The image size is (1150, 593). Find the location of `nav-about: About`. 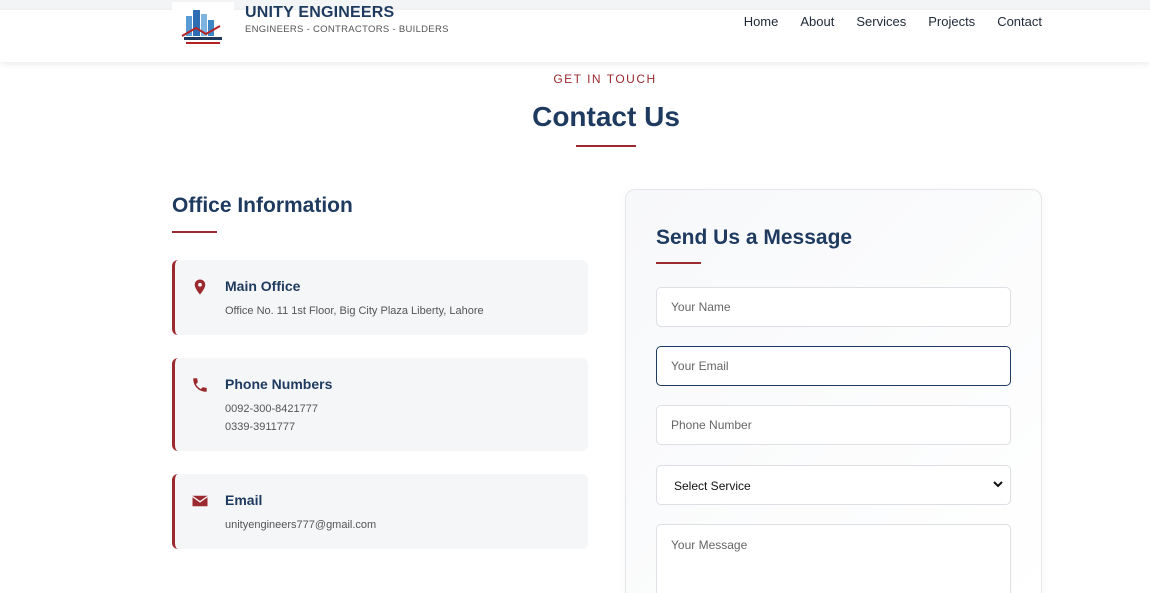

nav-about: About is located at coordinates (817, 21).